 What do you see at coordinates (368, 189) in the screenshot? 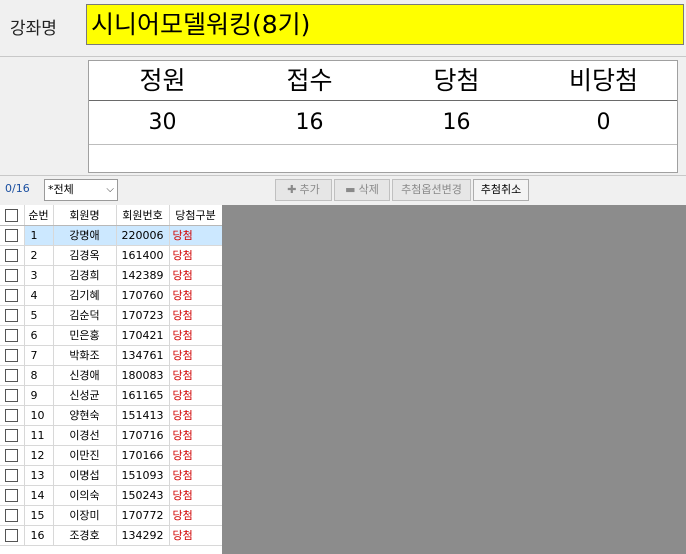
I see `delete-button-label: 삭제` at bounding box center [368, 189].